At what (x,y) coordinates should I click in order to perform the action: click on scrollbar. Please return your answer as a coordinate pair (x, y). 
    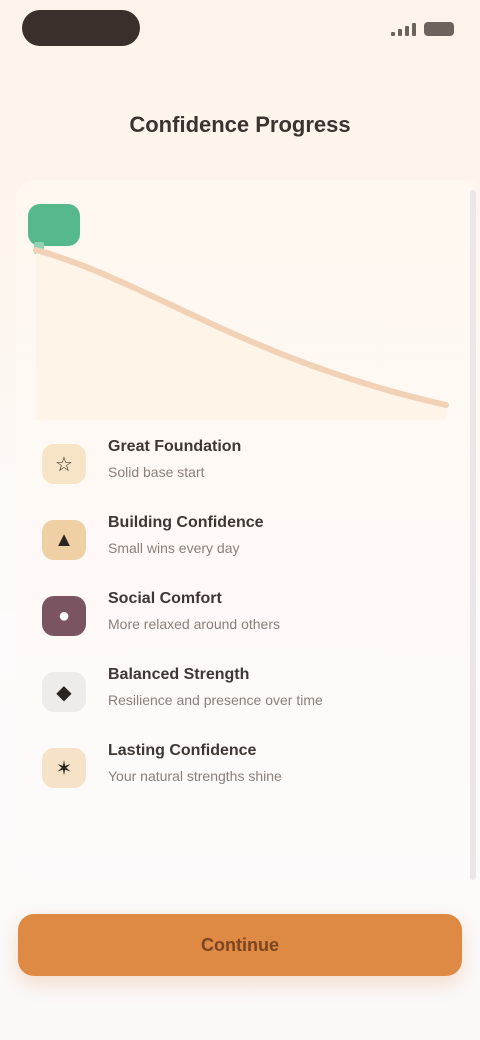
    Looking at the image, I should click on (473, 535).